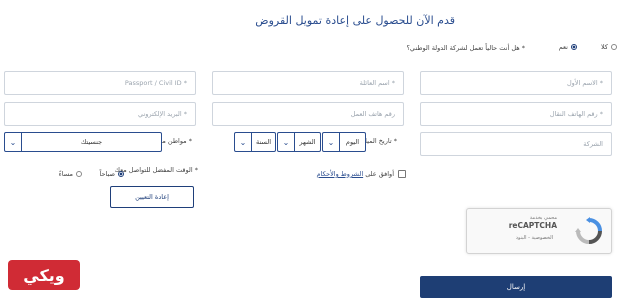 Image resolution: width=630 pixels, height=300 pixels. I want to click on radio-no-label: كلا, so click(604, 47).